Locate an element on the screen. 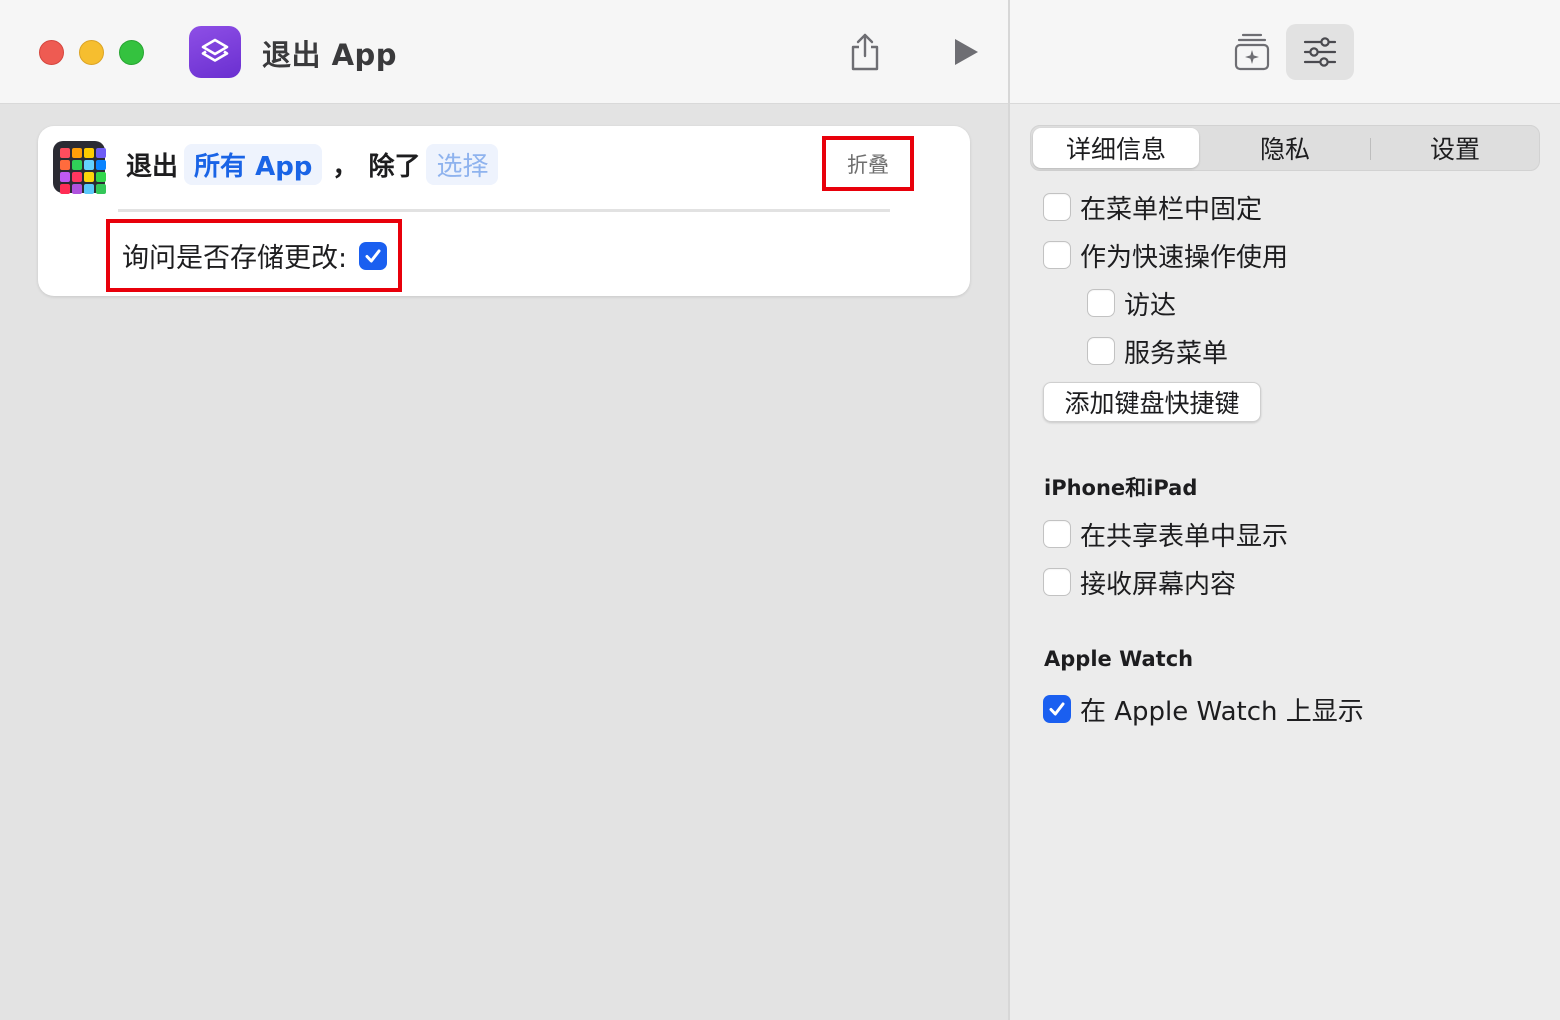  pin-menubar-checkbox is located at coordinates (1057, 207).